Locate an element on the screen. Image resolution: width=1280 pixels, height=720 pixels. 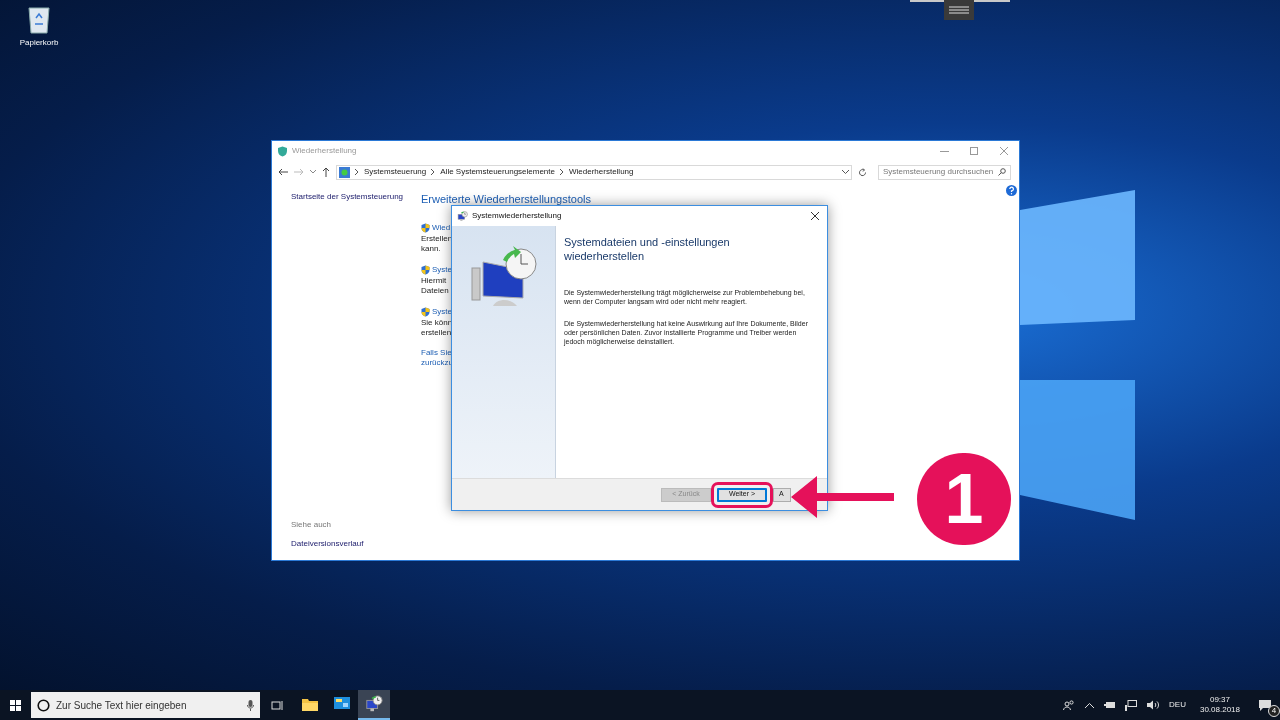
folder-icon is located at coordinates (310, 704).